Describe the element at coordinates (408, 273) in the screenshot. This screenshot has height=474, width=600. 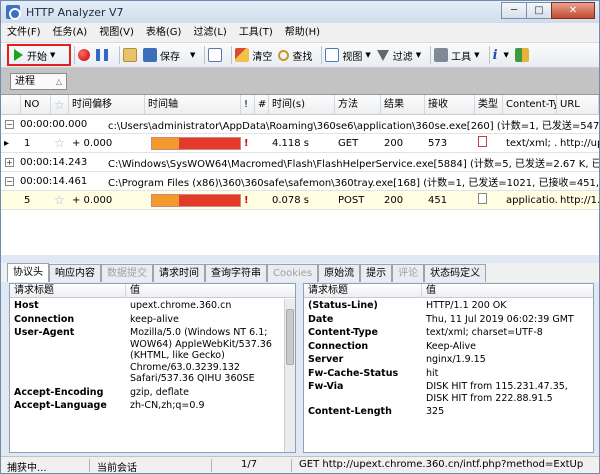
I see `tab-comments: 评论` at that location.